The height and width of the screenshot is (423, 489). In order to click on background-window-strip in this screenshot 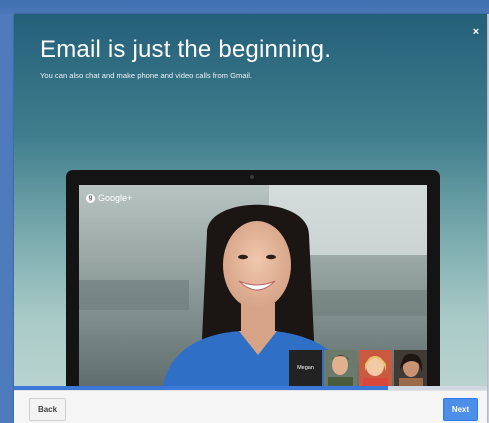, I will do `click(244, 7)`.